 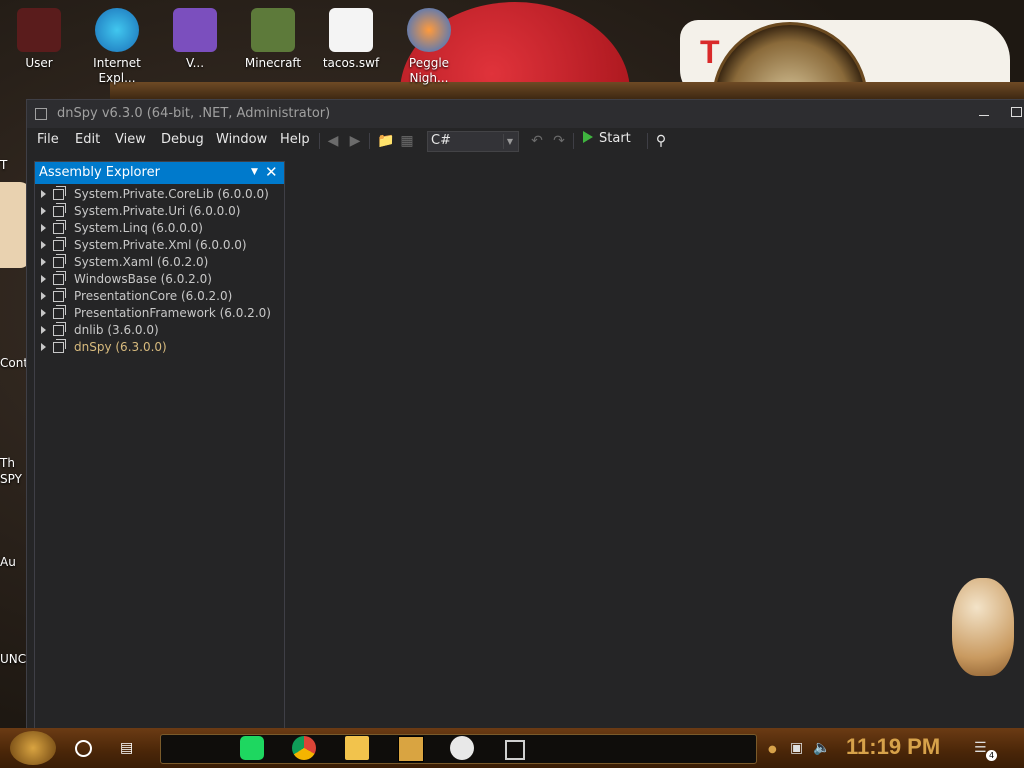 I want to click on desktop-icon-minecraft: Minecraft, so click(x=273, y=36).